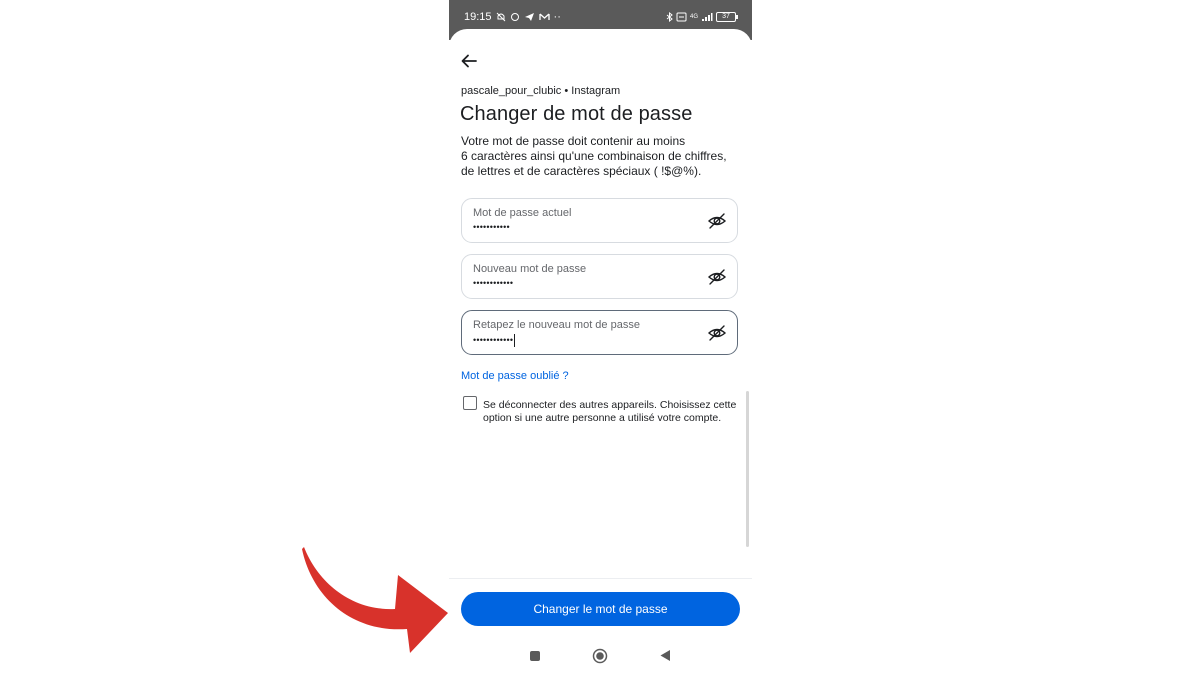 The width and height of the screenshot is (1200, 675). Describe the element at coordinates (511, 91) in the screenshot. I see `account-username: pascale_pour_clubic` at that location.